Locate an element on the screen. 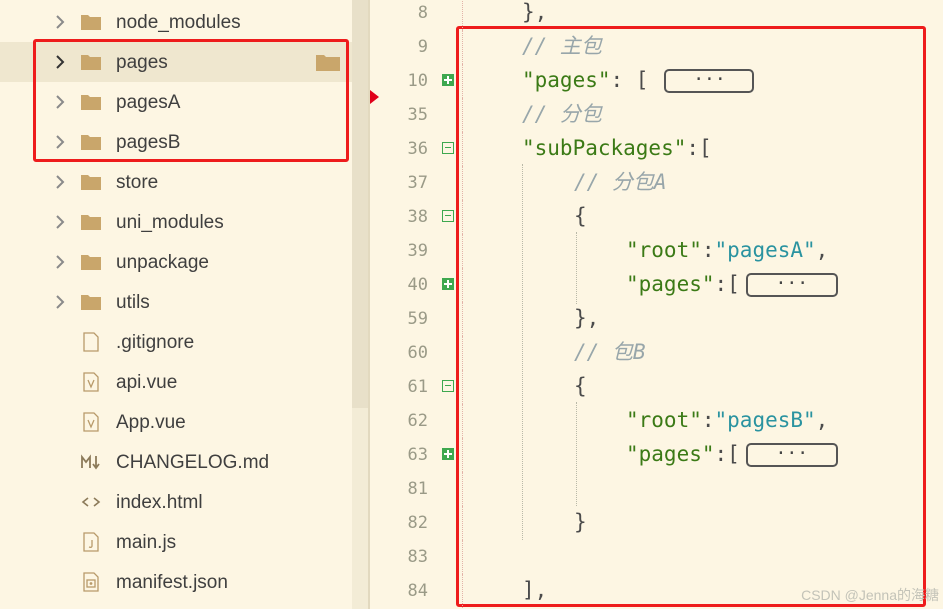 Image resolution: width=943 pixels, height=609 pixels. tree-item-label: .gitignore is located at coordinates (155, 342).